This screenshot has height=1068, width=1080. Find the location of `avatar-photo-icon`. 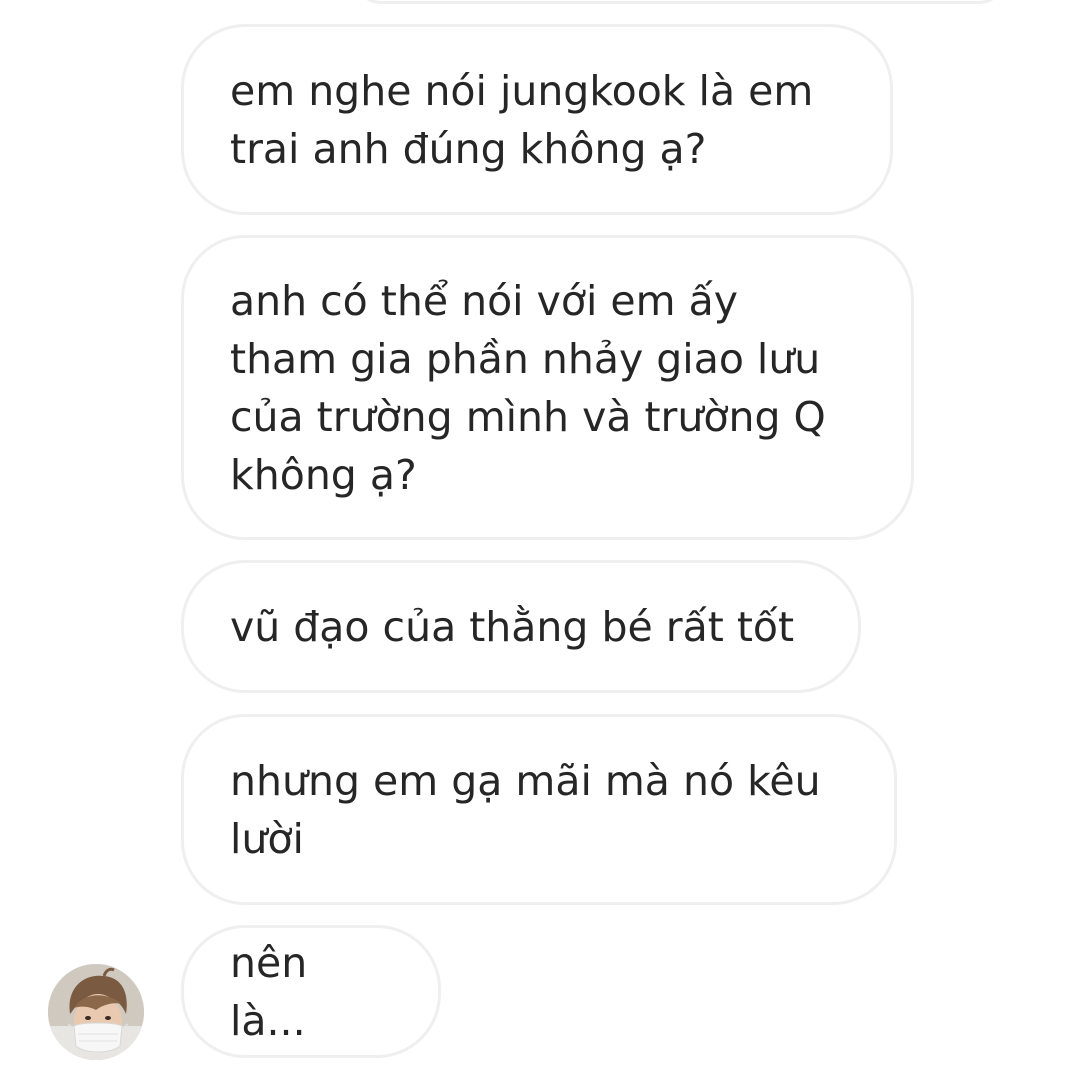

avatar-photo-icon is located at coordinates (96, 1012).